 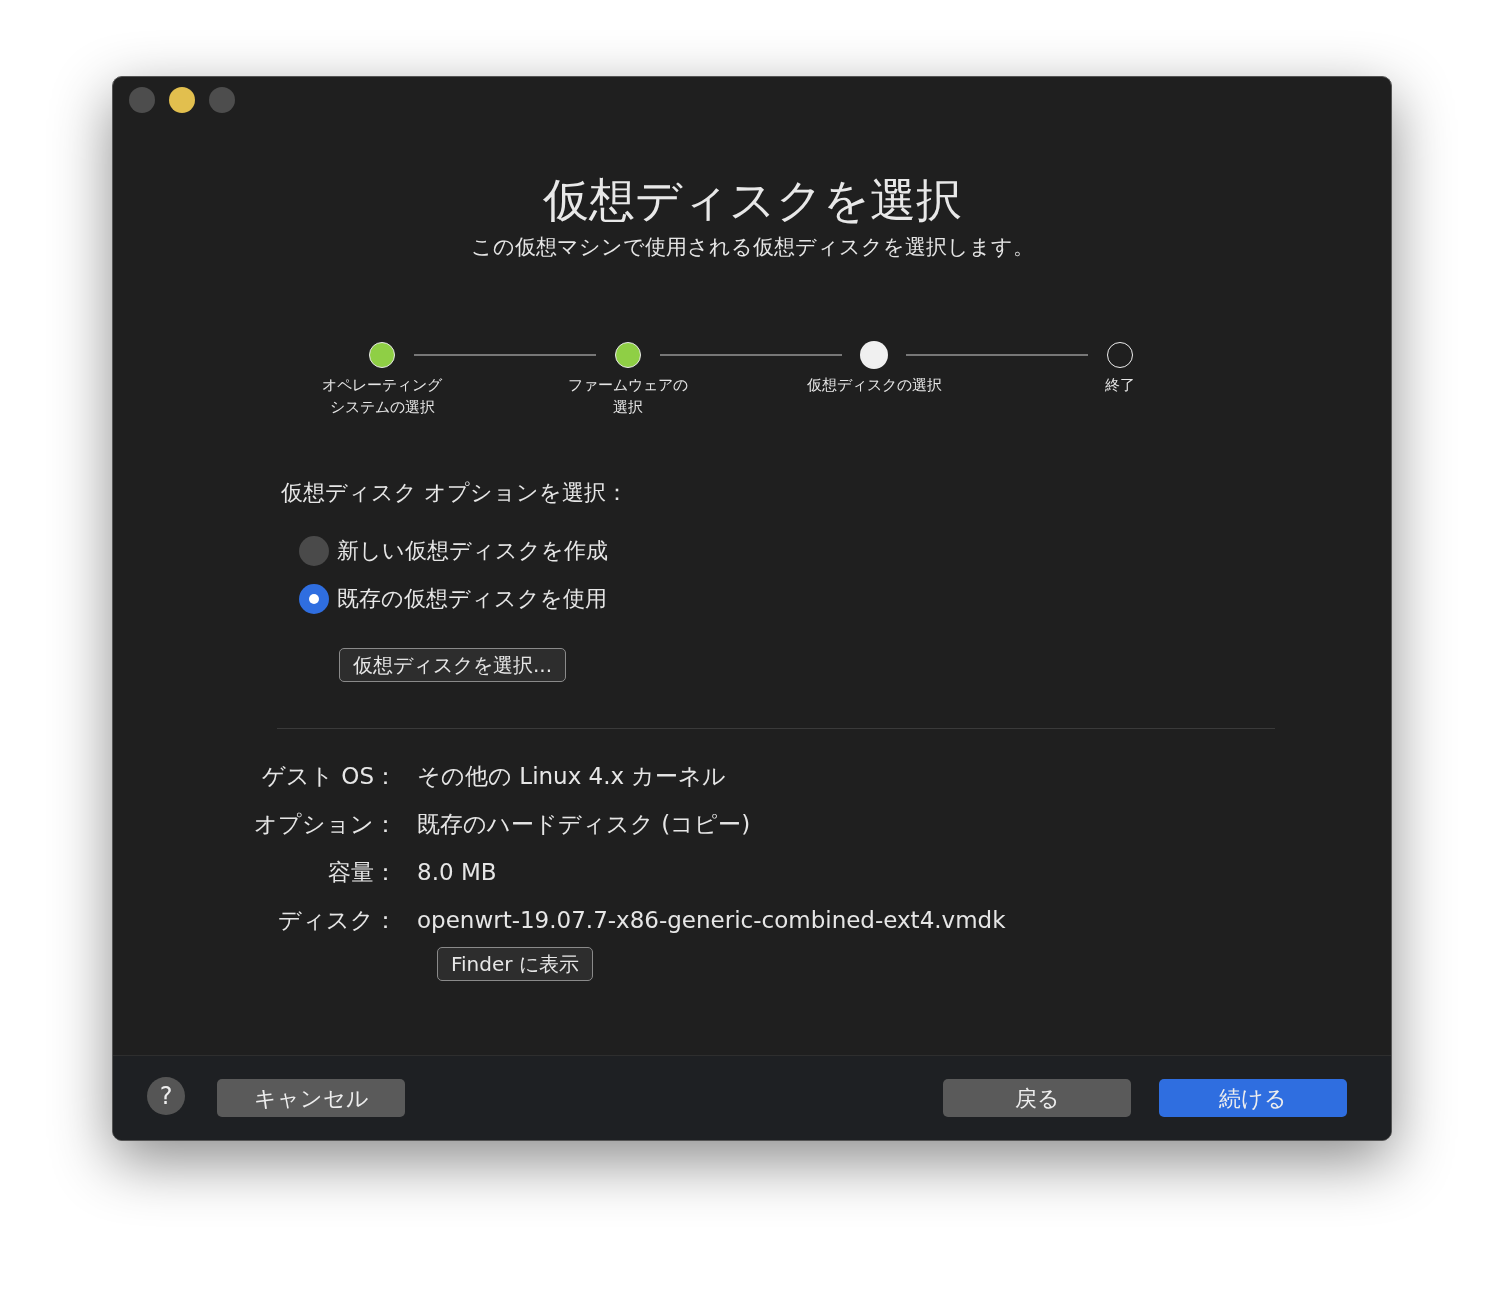 I want to click on step-label: オペレーティング システムの選択, so click(x=382, y=396).